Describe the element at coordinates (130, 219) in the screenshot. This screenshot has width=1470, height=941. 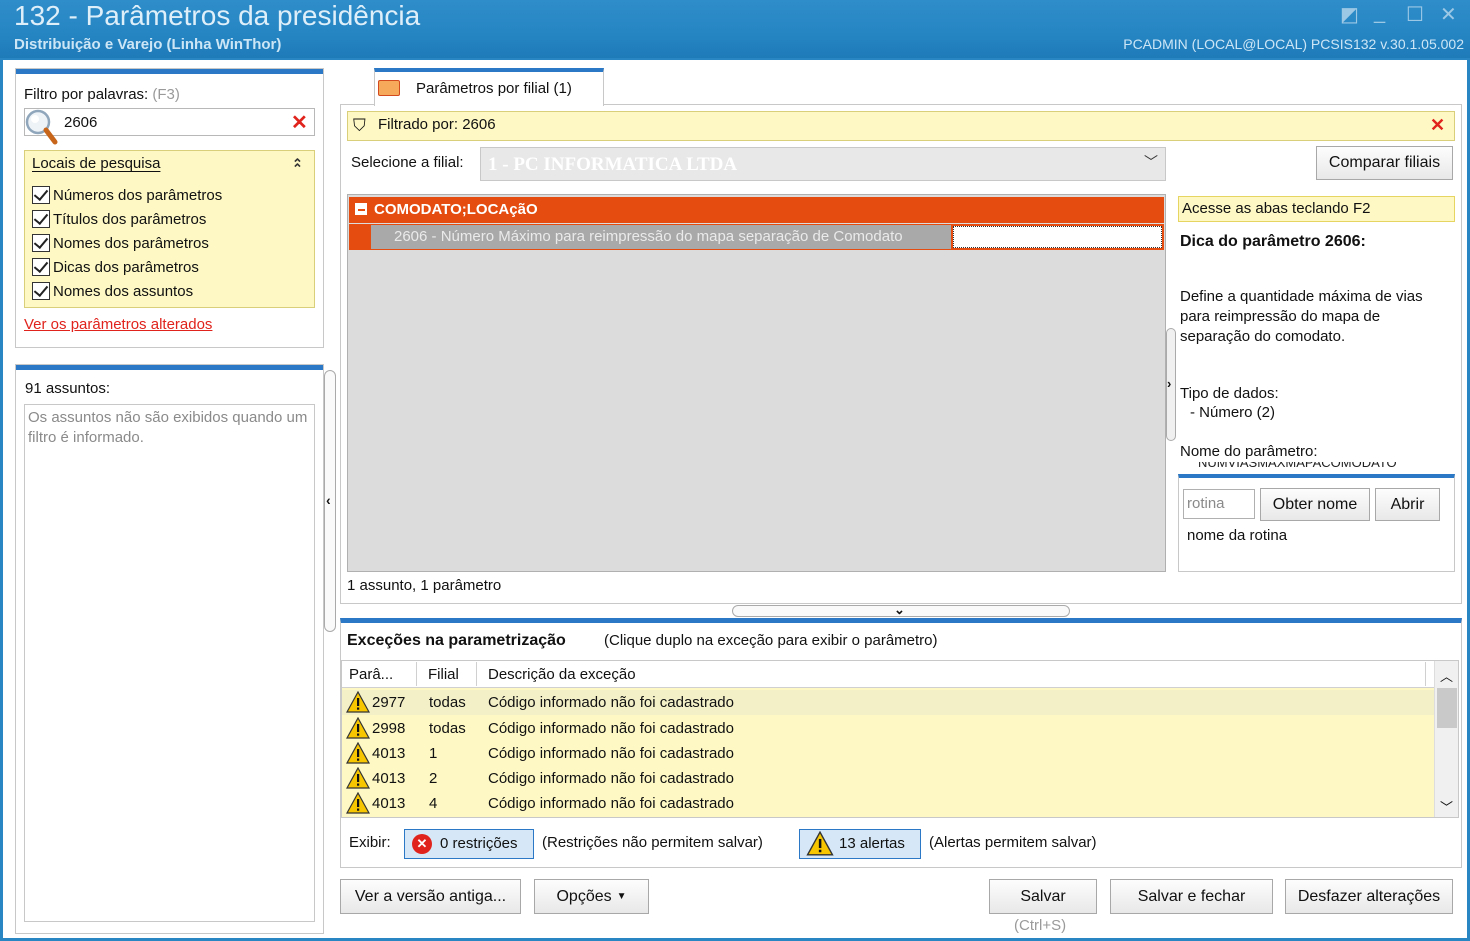
I see `option-label: Títulos dos parâmetros` at that location.